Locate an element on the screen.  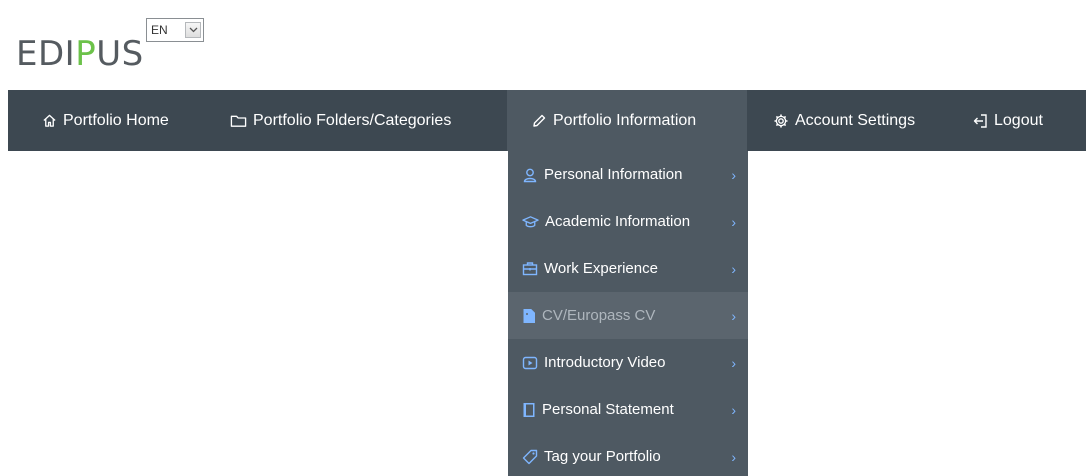
menu-item-label: CV/Europass CV is located at coordinates (599, 315).